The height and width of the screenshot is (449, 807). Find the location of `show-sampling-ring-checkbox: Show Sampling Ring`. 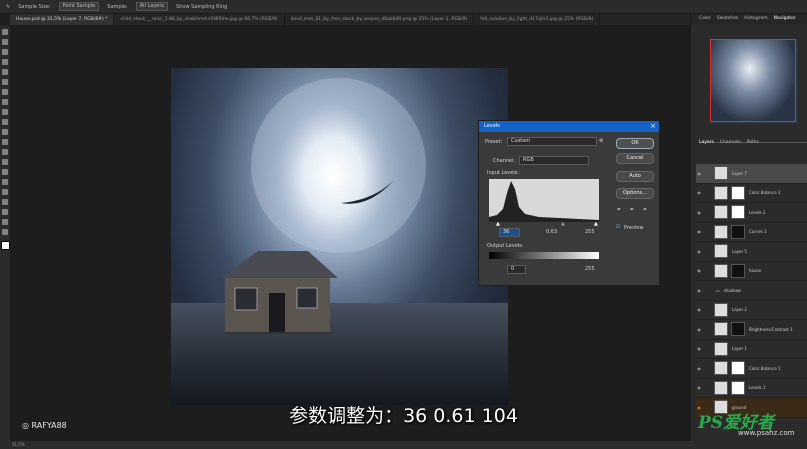

show-sampling-ring-checkbox: Show Sampling Ring is located at coordinates (201, 7).